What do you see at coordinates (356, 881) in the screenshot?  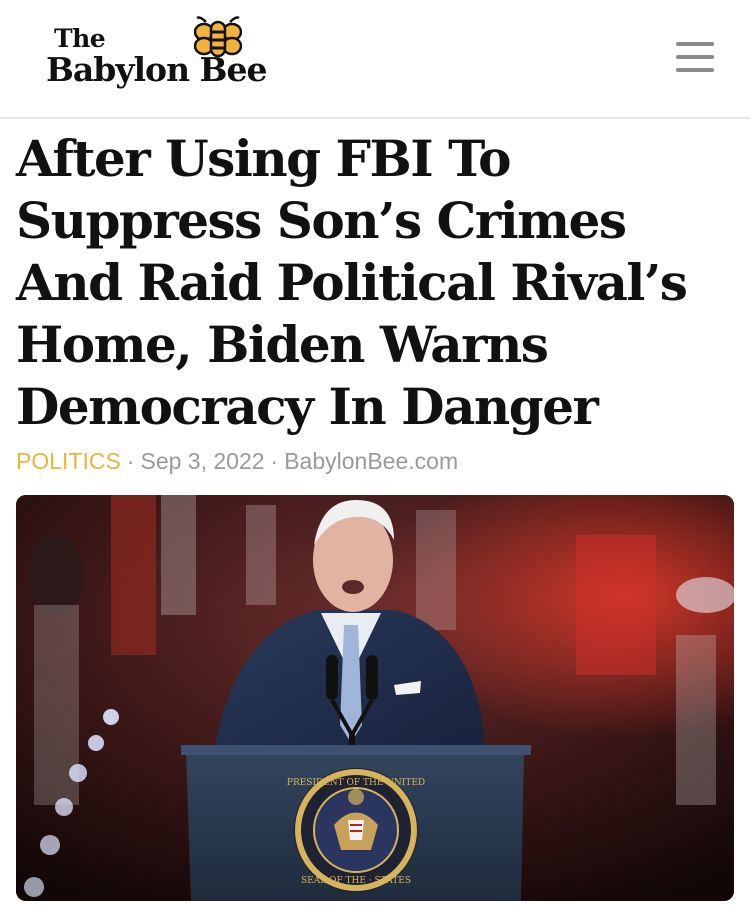 I see `seal-text-bottom: SEAL OF THE · STATES` at bounding box center [356, 881].